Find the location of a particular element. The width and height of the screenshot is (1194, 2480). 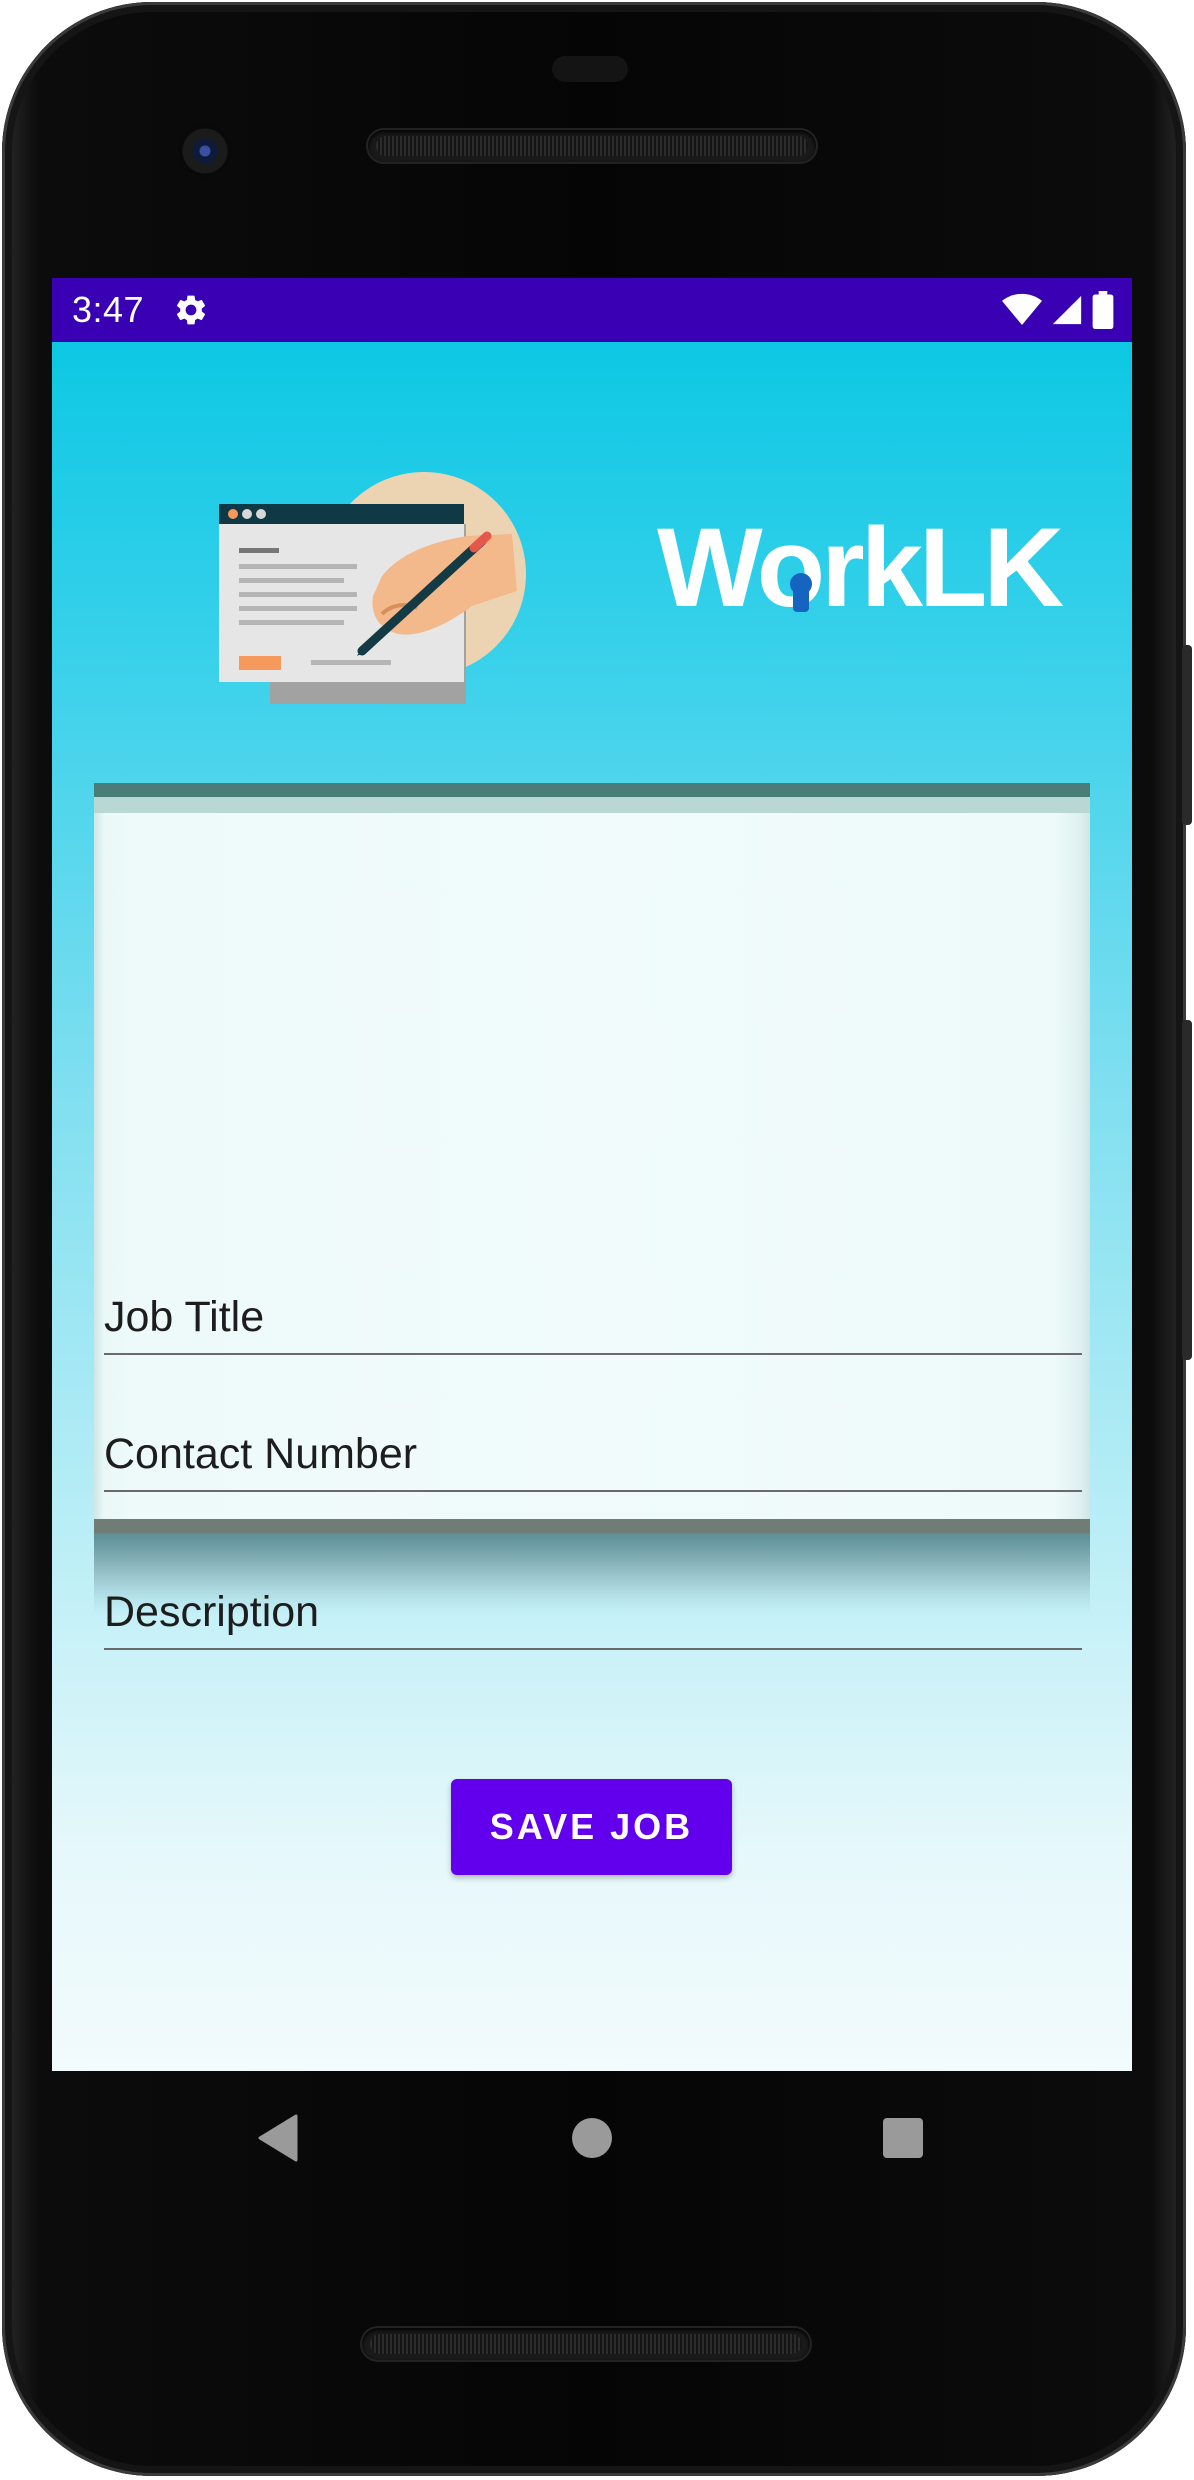

bottom-speaker is located at coordinates (586, 2344).